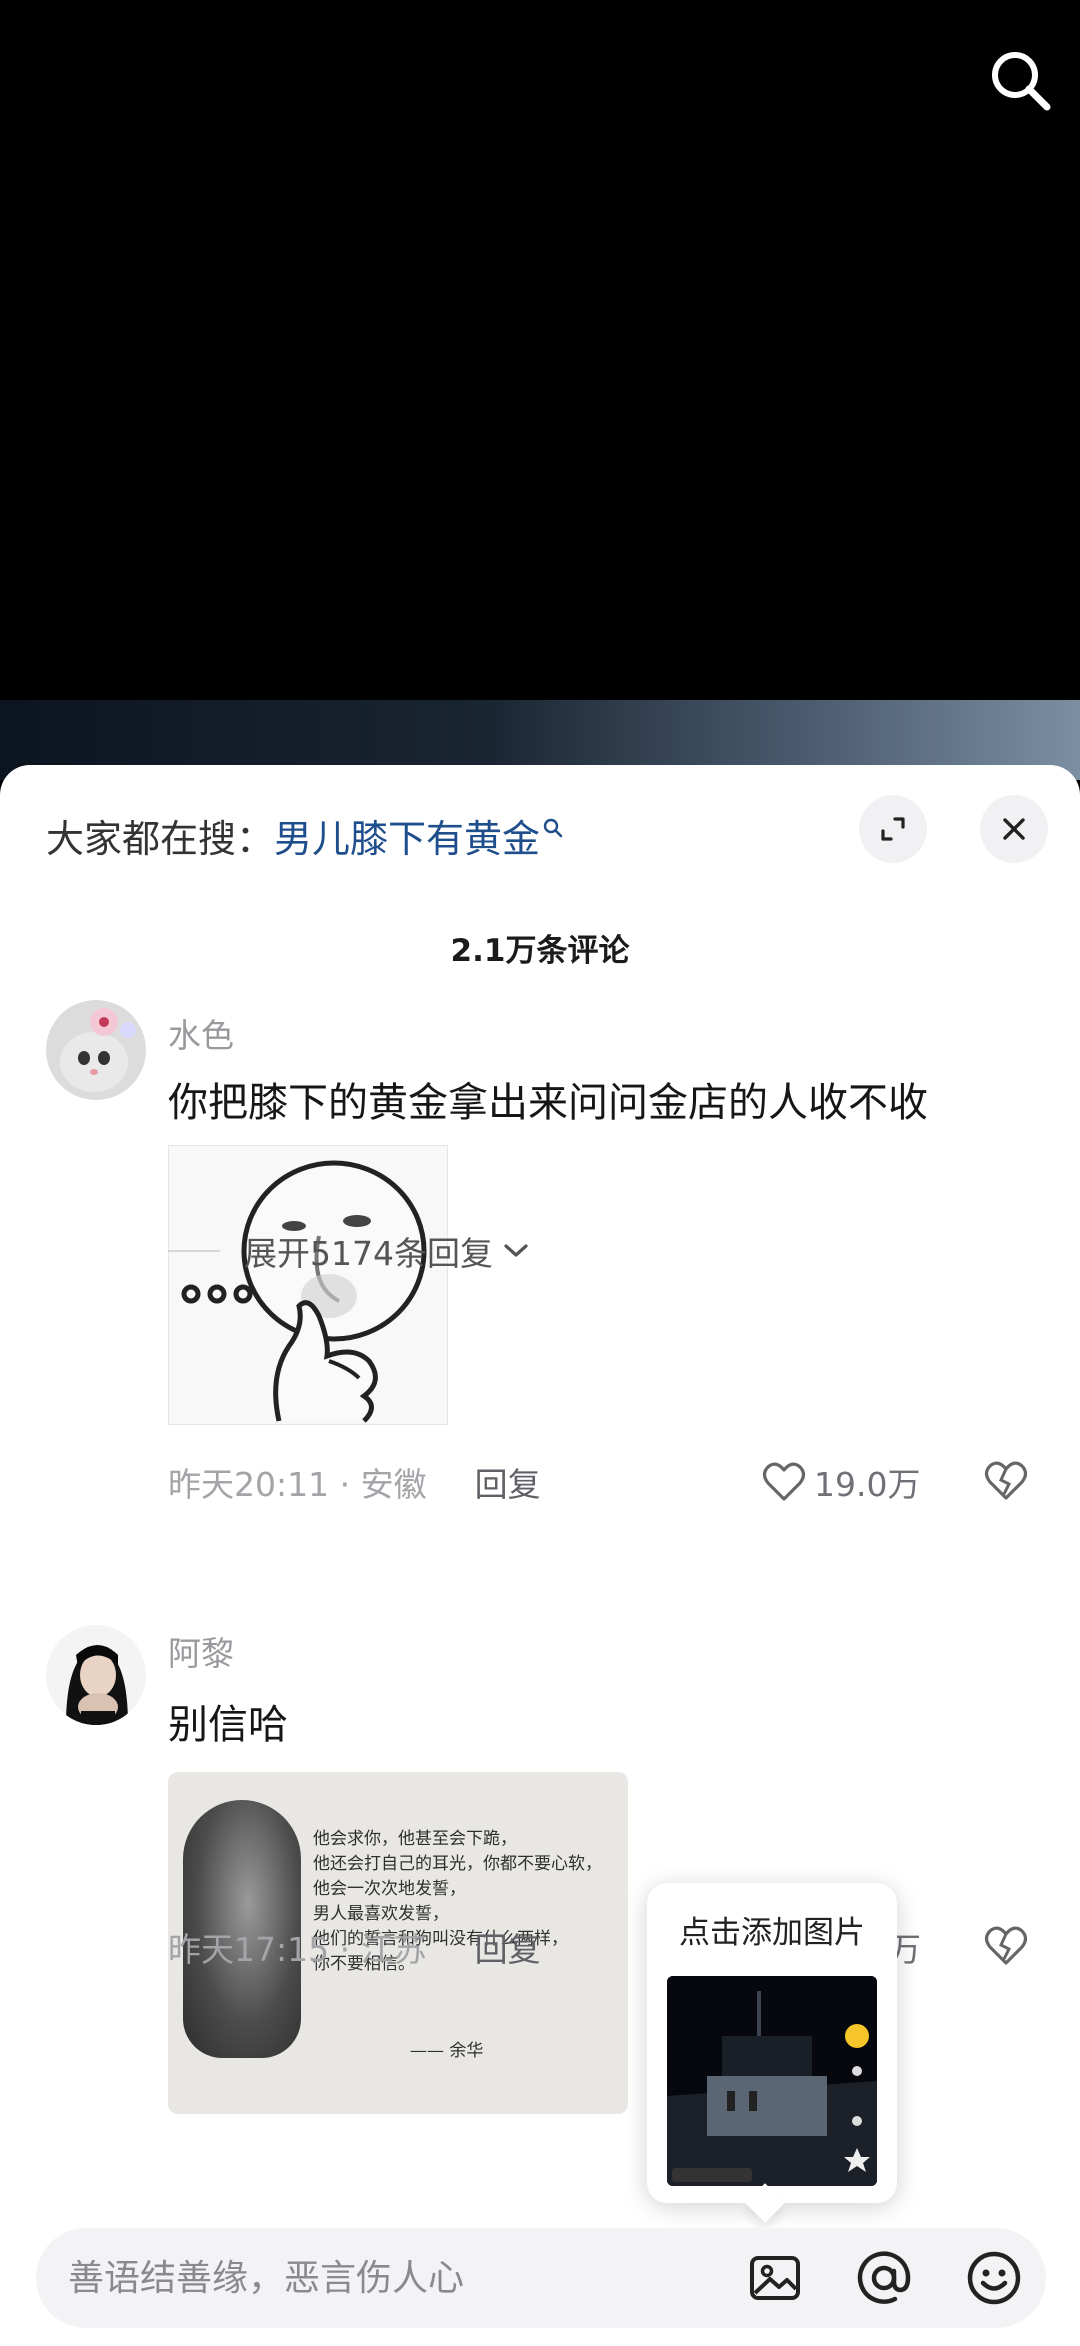  Describe the element at coordinates (389, 1889) in the screenshot. I see `quote-line: 他会一次次地发誓，` at that location.